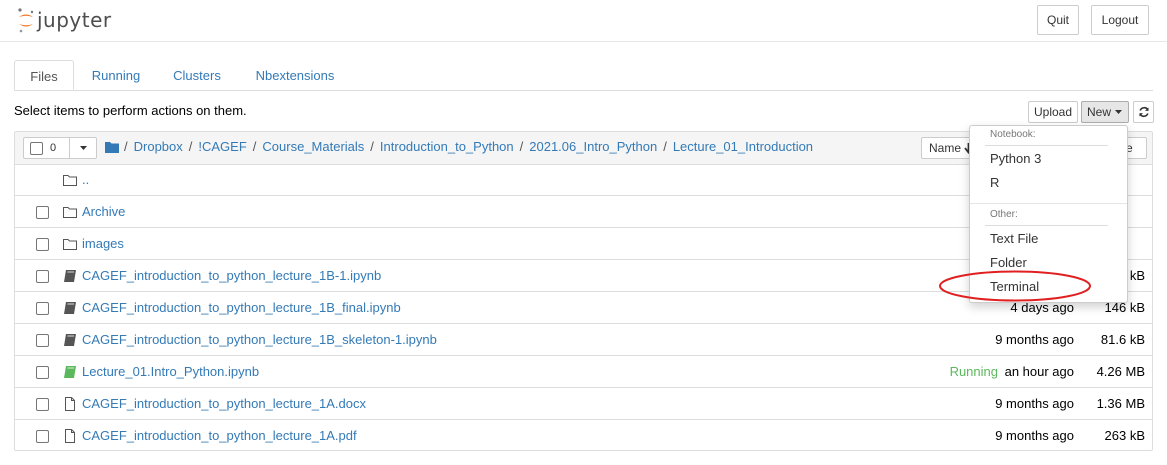 The image size is (1167, 465). Describe the element at coordinates (1058, 20) in the screenshot. I see `quit-button: Quit` at that location.